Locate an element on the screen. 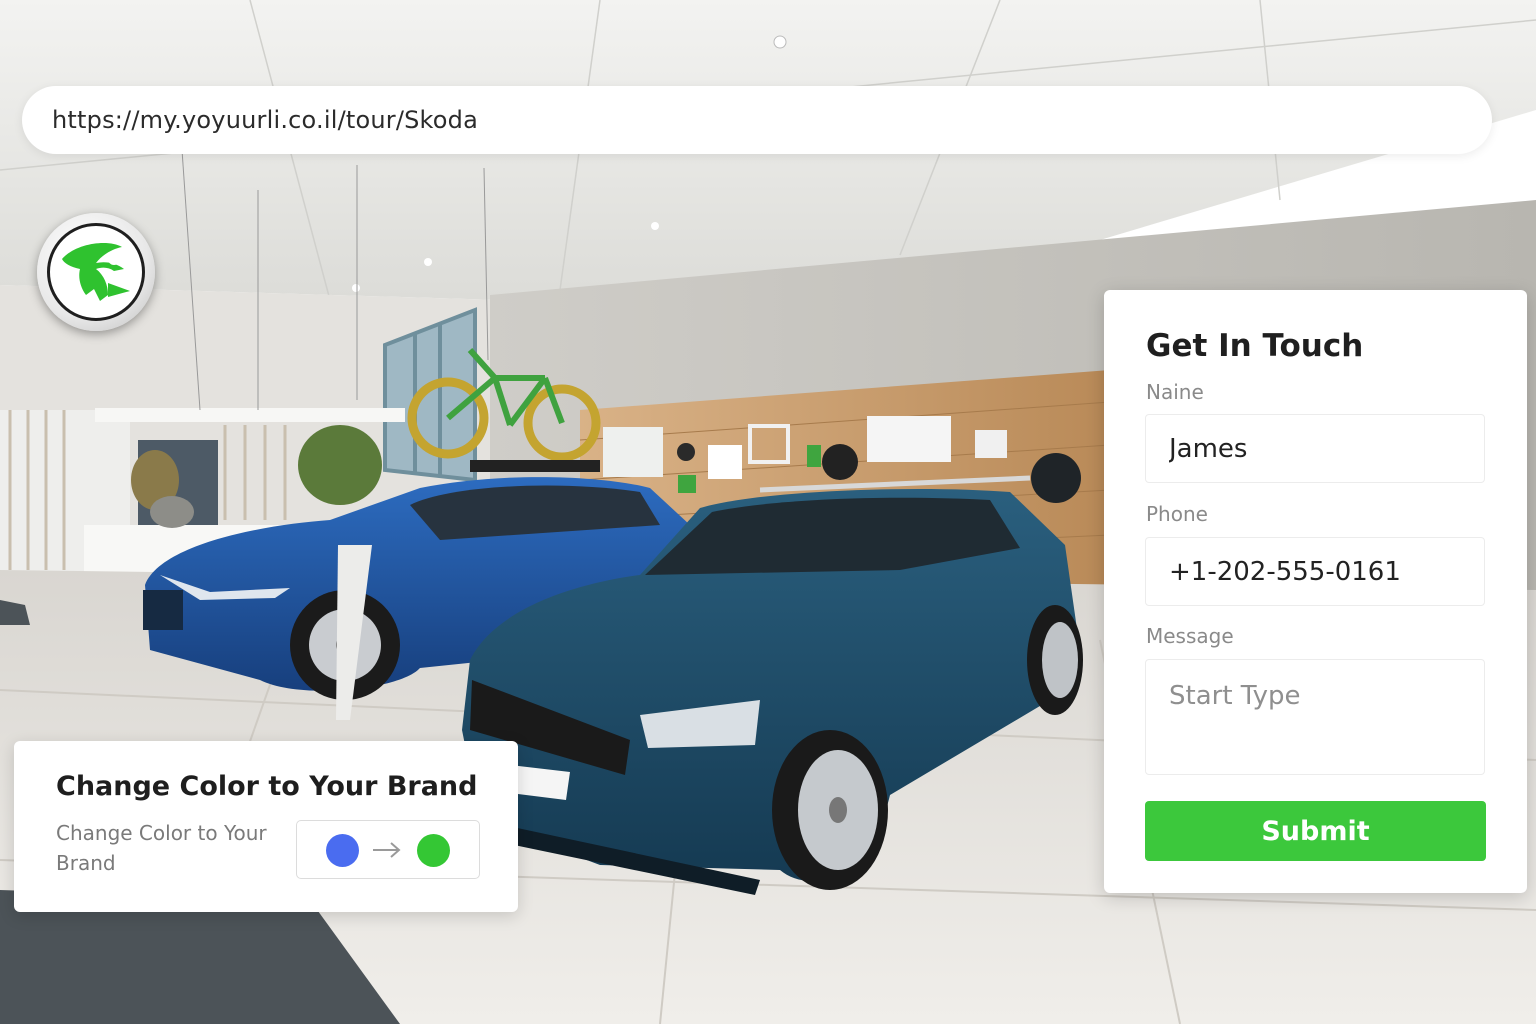  skoda-winged-arrow-icon is located at coordinates (96, 272).